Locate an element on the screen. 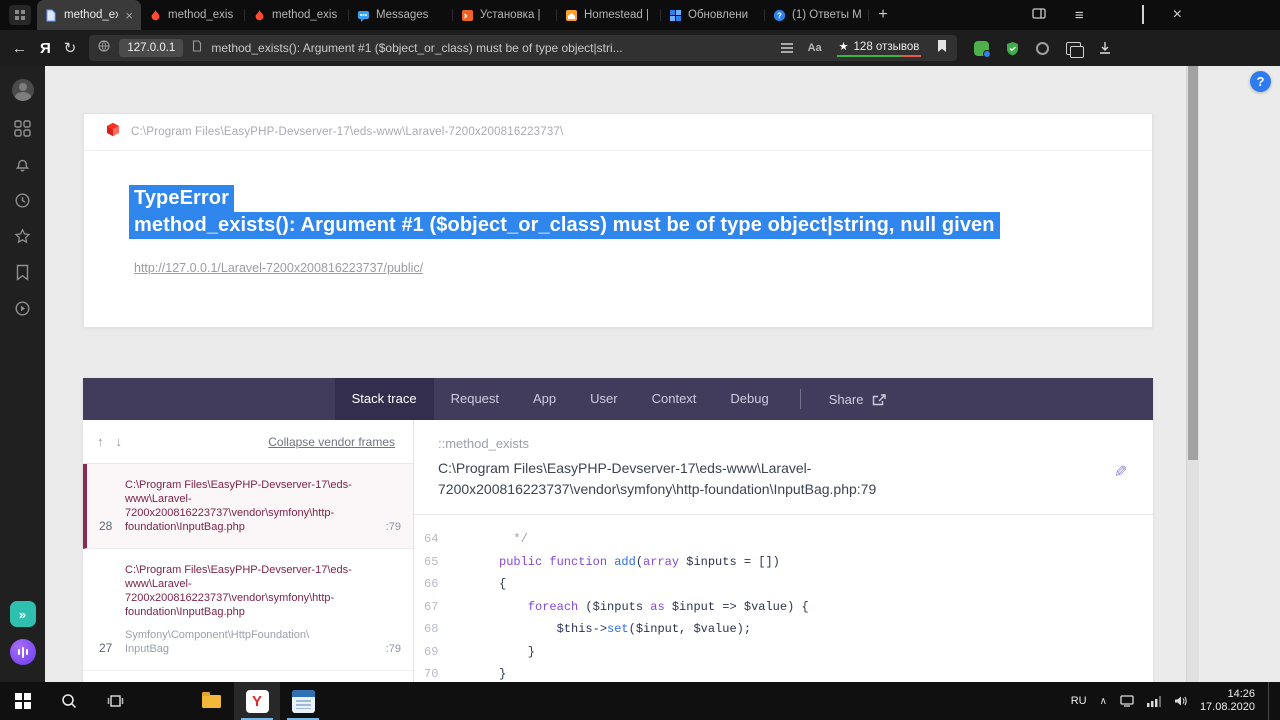 The height and width of the screenshot is (720, 1280). sidebar-item-tableau is located at coordinates (22, 128).